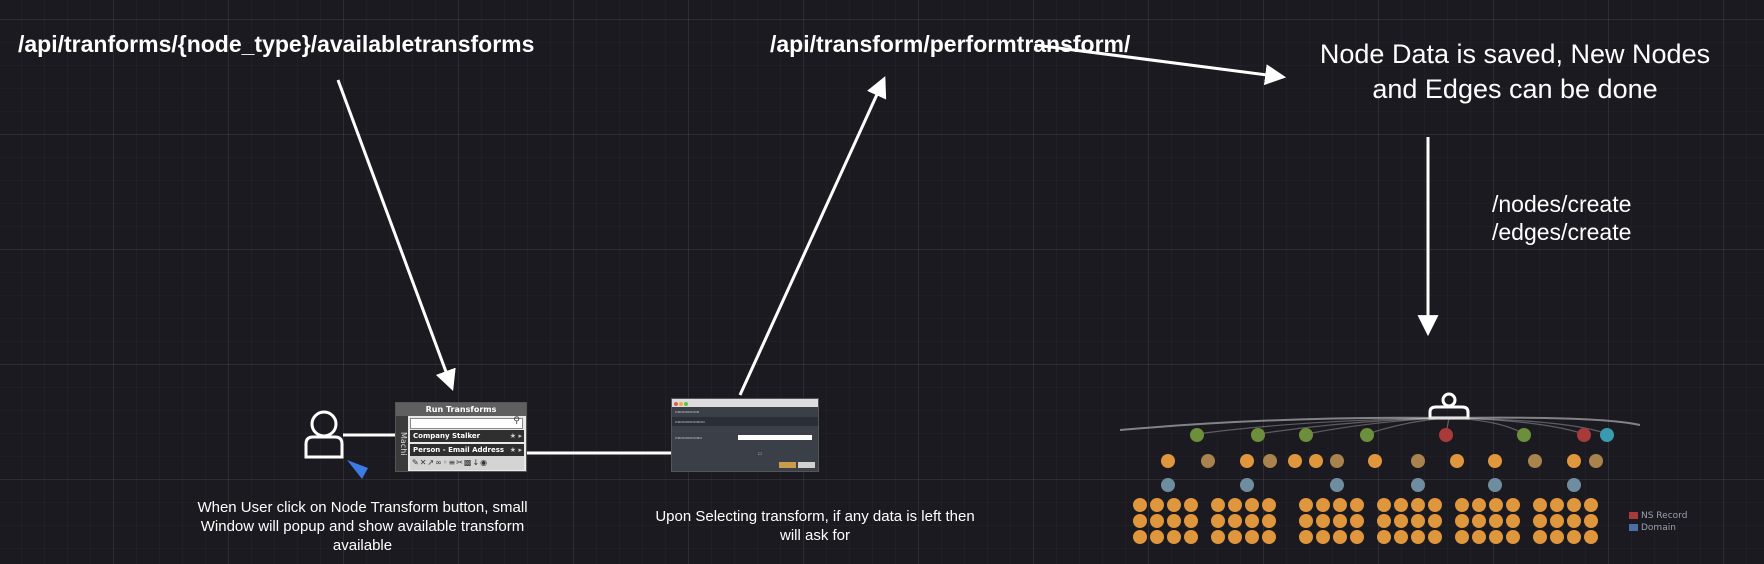 This screenshot has height=564, width=1764. What do you see at coordinates (1633, 515) in the screenshot?
I see `legend-swatch-ns-record` at bounding box center [1633, 515].